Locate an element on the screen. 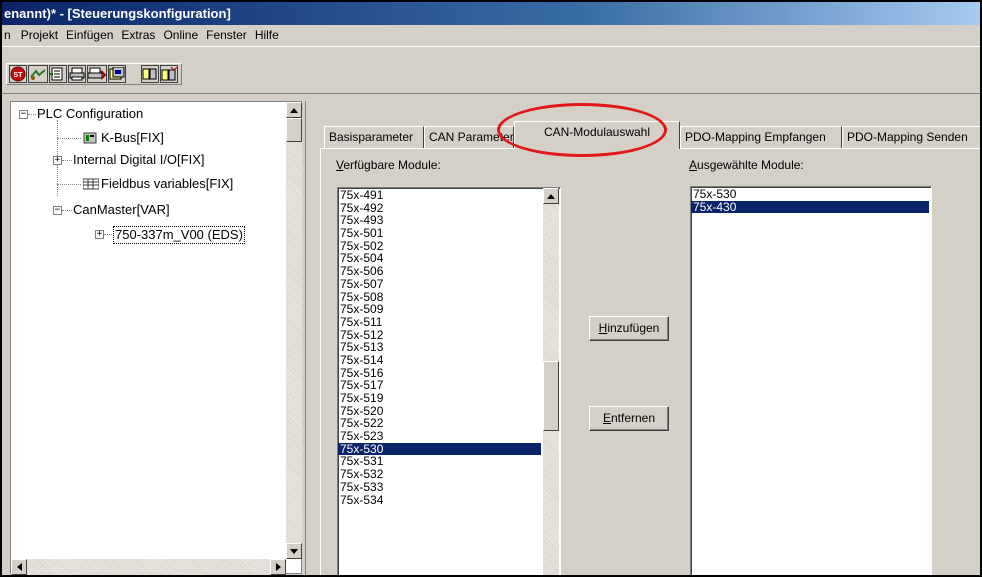 This screenshot has width=982, height=577. print-preview-icon is located at coordinates (77, 74).